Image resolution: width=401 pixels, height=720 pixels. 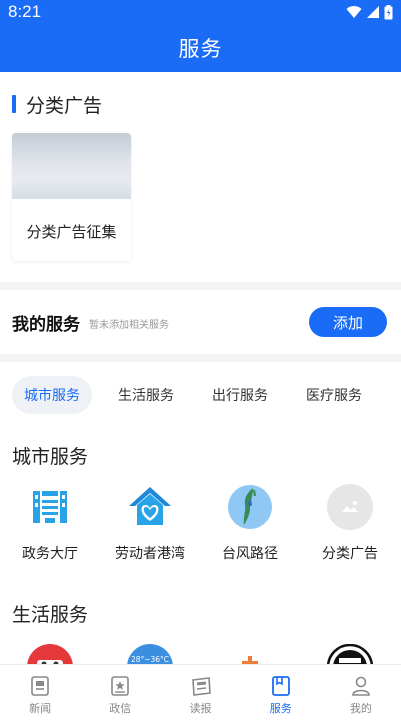 I want to click on government-hall-icon, so click(x=50, y=507).